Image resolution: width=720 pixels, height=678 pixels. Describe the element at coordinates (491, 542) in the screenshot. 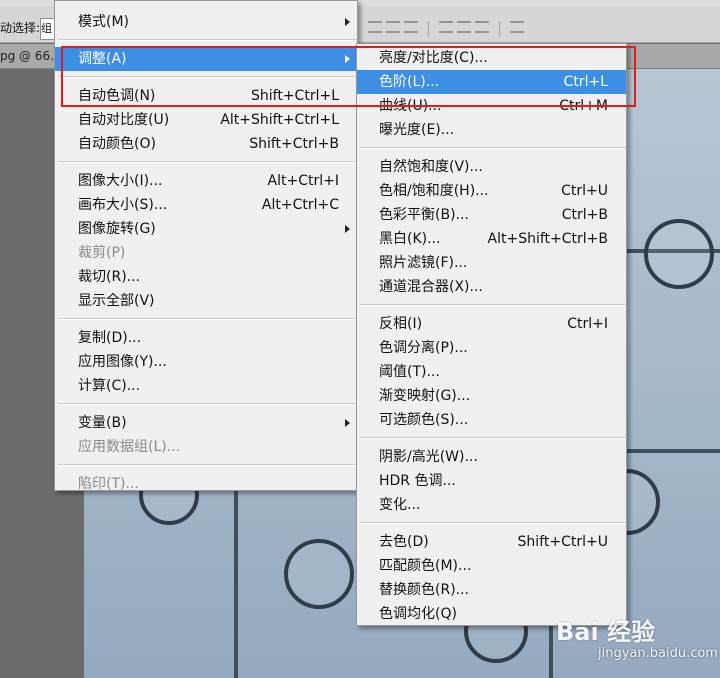

I see `menu-item-desaturate: 去色(D) Shift+Ctrl+U` at that location.